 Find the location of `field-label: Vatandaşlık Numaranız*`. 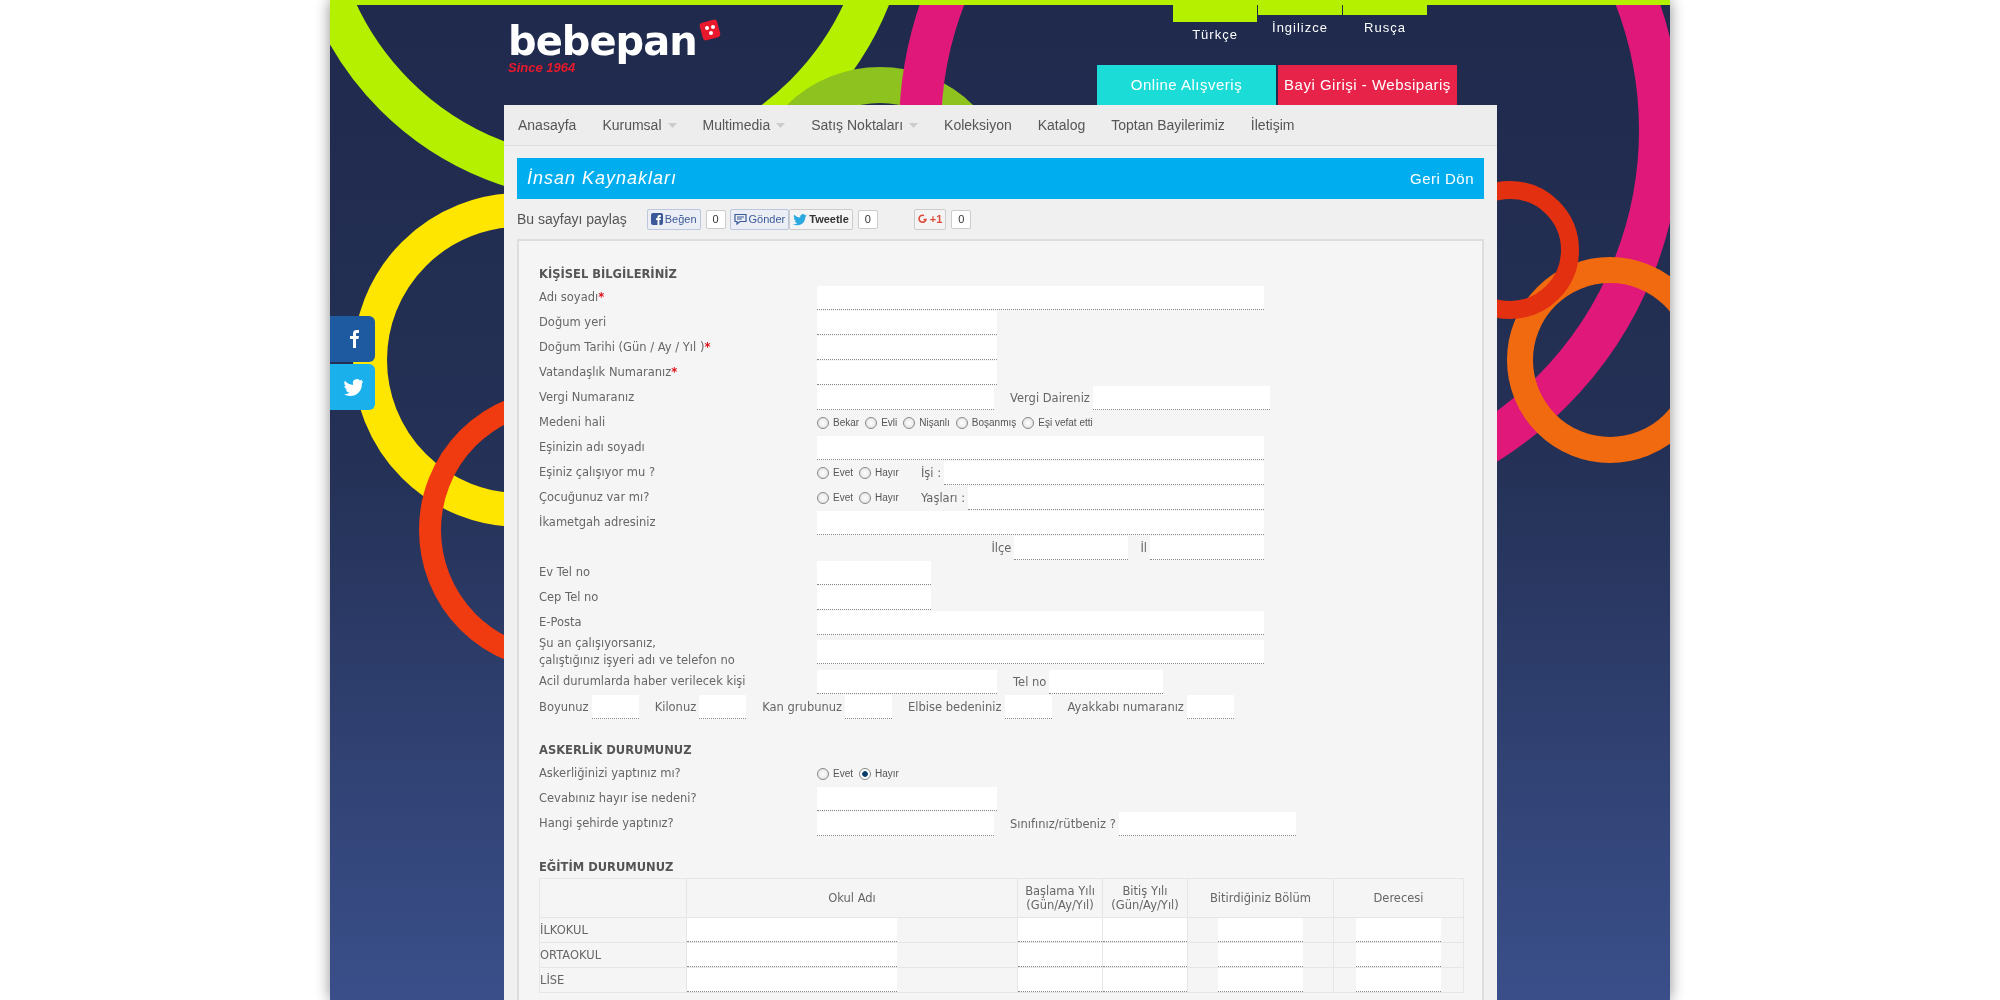

field-label: Vatandaşlık Numaranız* is located at coordinates (609, 372).